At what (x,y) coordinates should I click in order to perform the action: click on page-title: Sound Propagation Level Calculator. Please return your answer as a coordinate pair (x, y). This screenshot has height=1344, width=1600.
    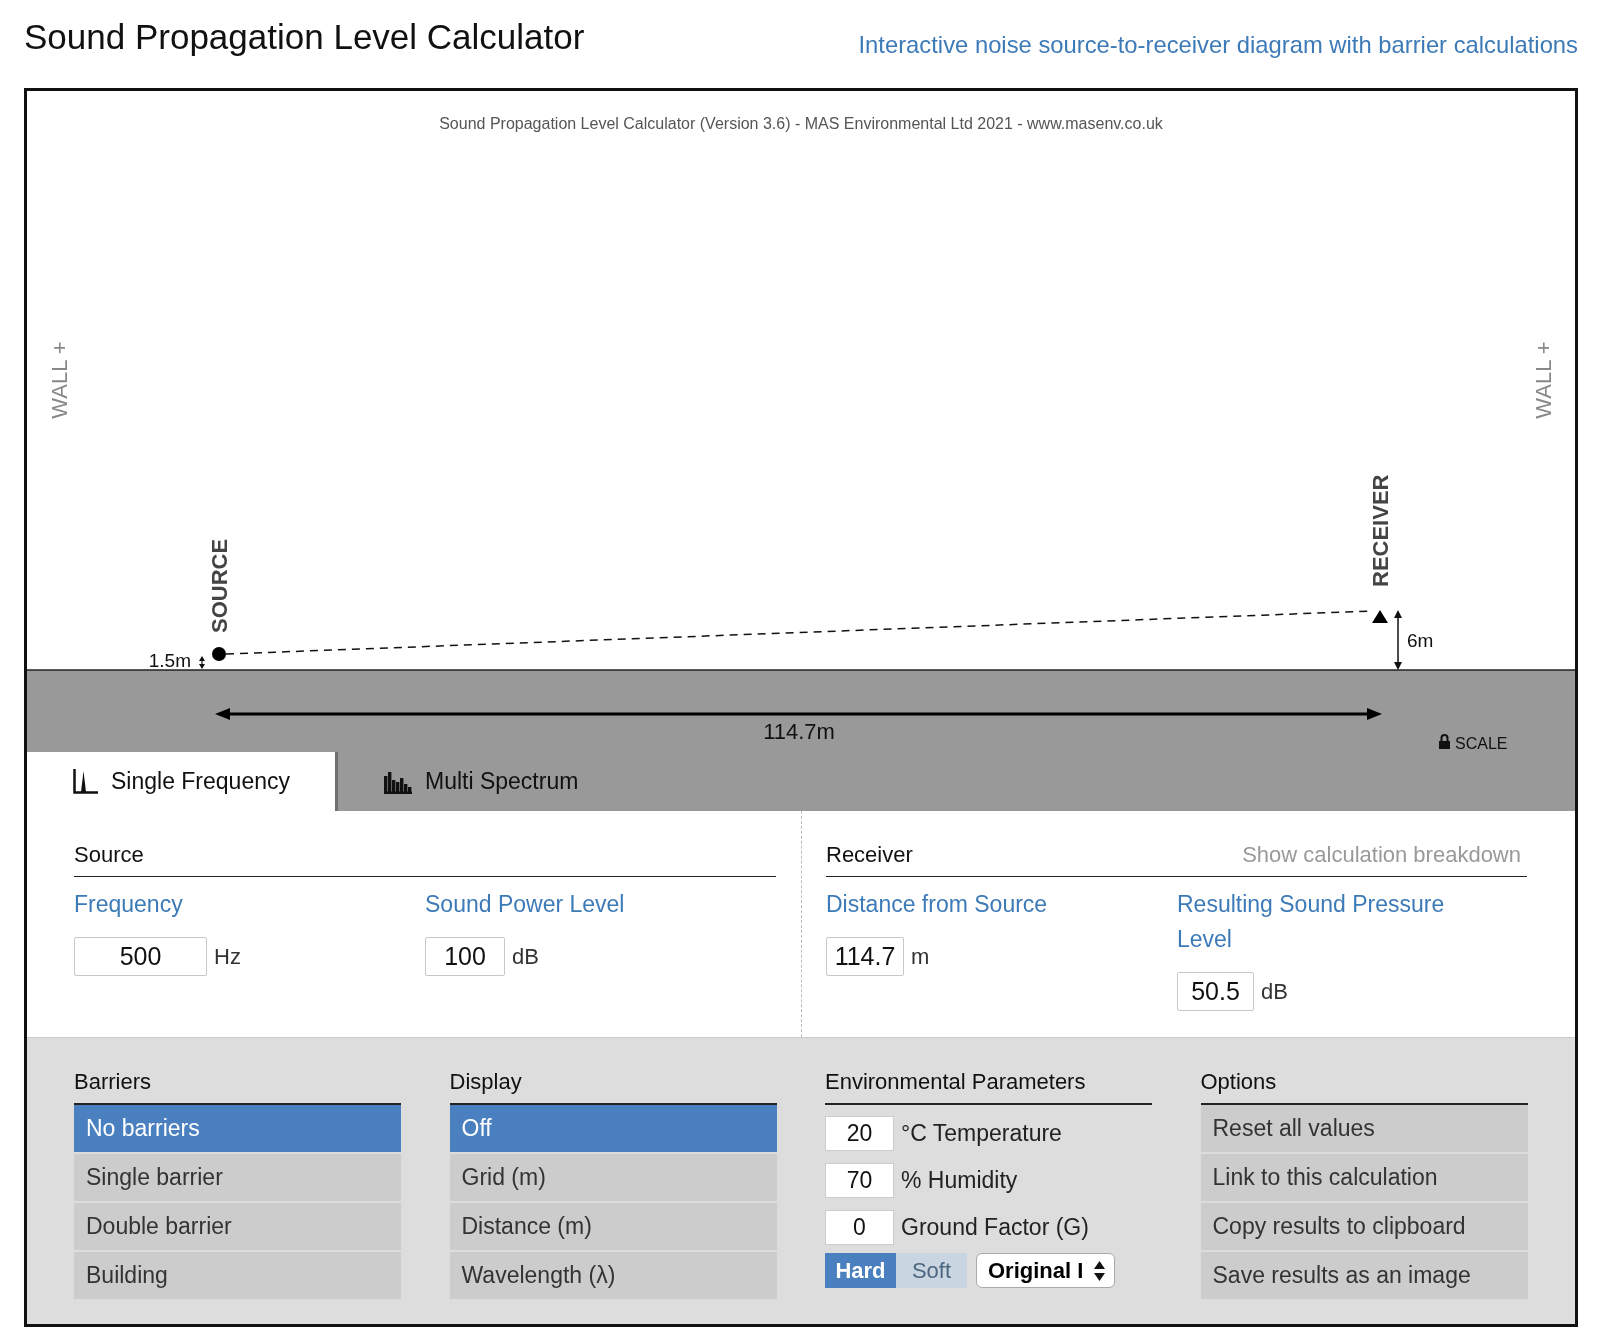
    Looking at the image, I should click on (304, 36).